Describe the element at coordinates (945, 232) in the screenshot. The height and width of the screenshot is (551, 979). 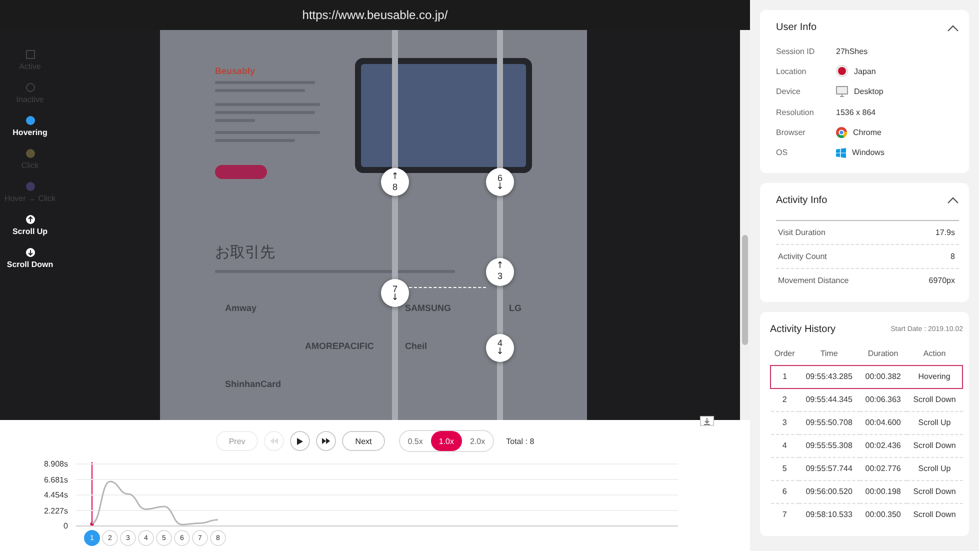
I see `metric-value: 17.9s` at that location.